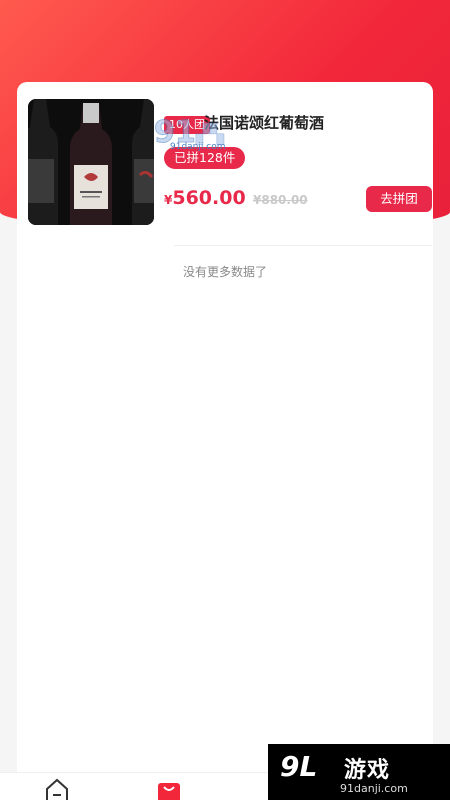 Image resolution: width=450 pixels, height=800 pixels. What do you see at coordinates (57, 788) in the screenshot?
I see `home-icon` at bounding box center [57, 788].